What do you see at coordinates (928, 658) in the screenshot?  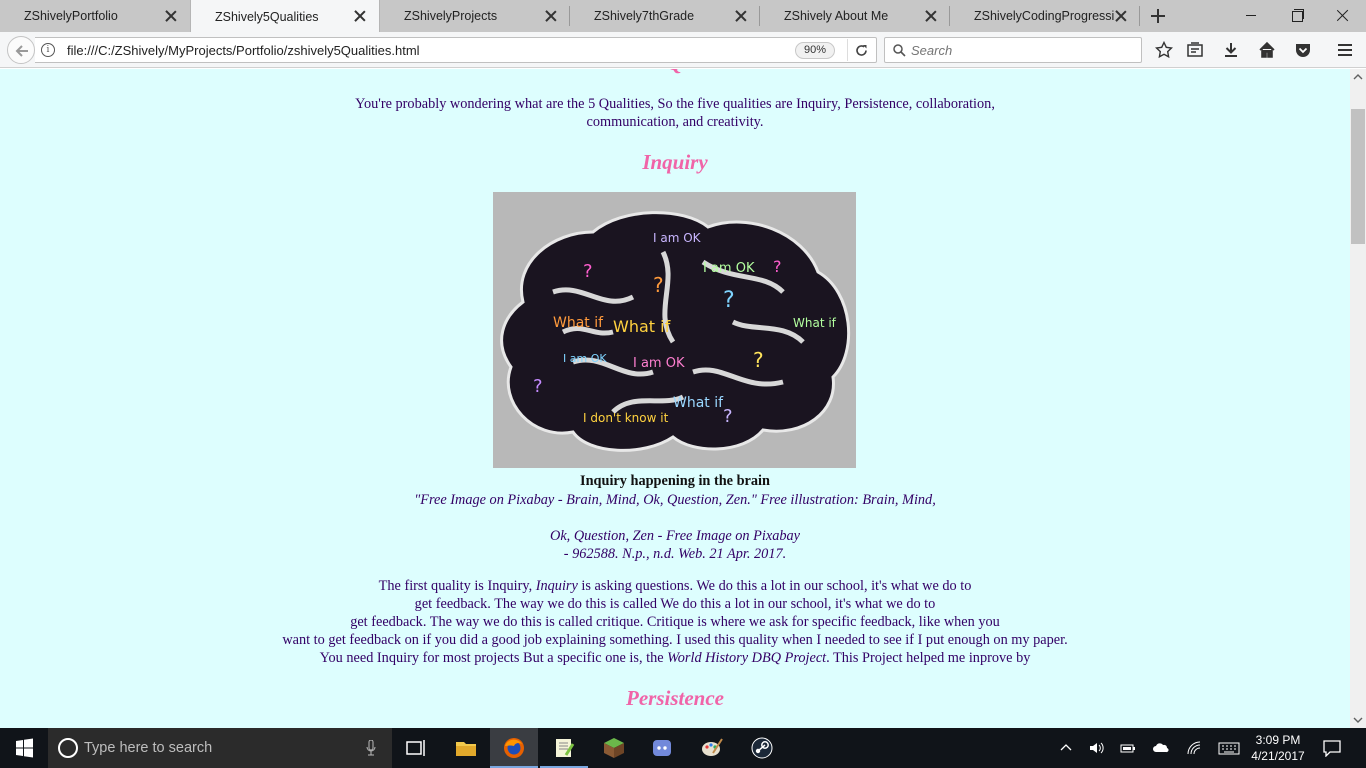 I see `inquiry-text: . This Project helped me inprove by` at bounding box center [928, 658].